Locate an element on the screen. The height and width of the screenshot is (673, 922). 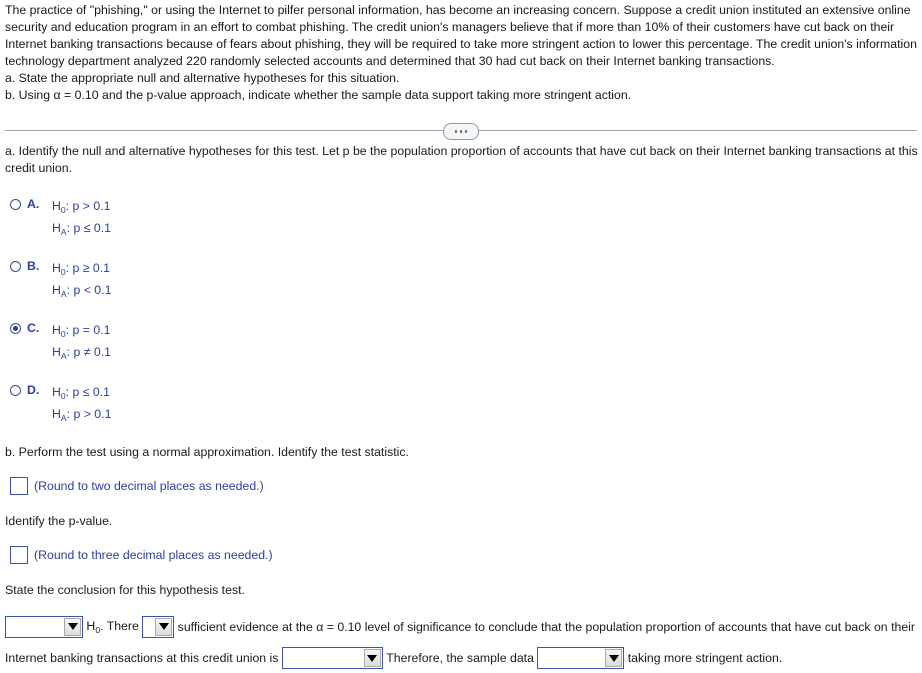
answer-choice-c: C. H0: p = 0.1 HA: p ≠ 0.1 is located at coordinates (461, 342).